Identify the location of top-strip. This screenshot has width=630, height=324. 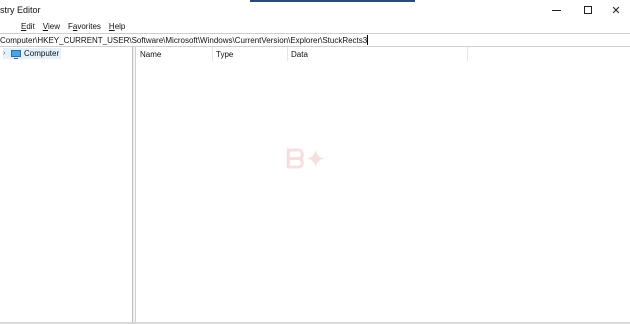
(332, 1).